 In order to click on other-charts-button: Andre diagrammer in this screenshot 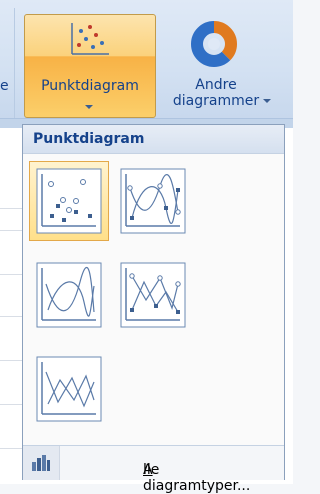, I will do `click(222, 65)`.